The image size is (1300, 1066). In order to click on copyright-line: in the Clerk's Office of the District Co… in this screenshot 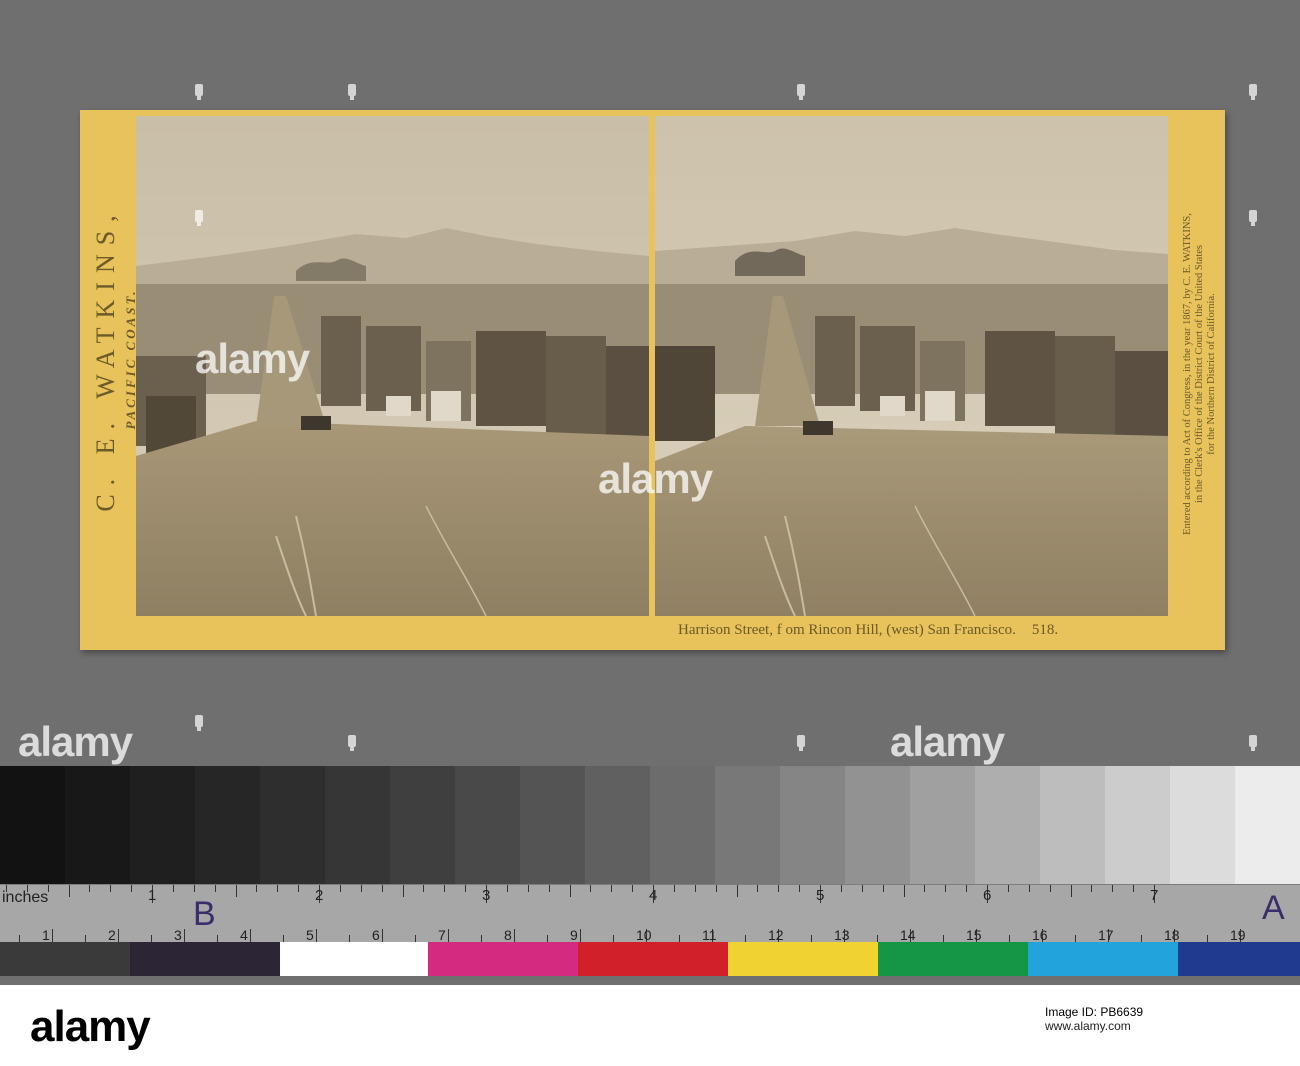, I will do `click(1199, 374)`.